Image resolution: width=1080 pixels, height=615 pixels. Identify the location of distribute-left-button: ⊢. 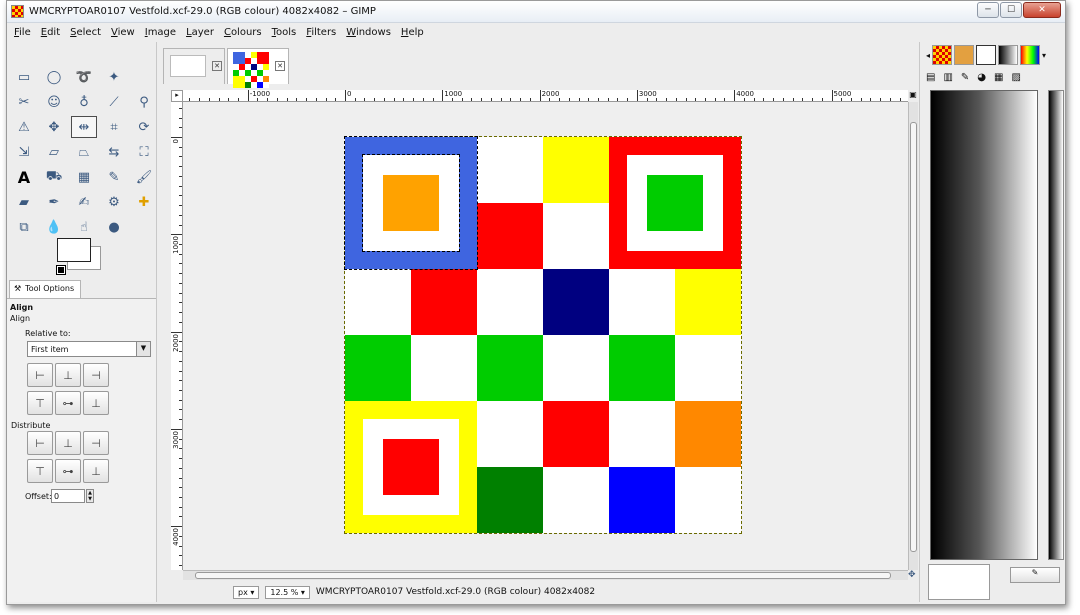
(40, 443).